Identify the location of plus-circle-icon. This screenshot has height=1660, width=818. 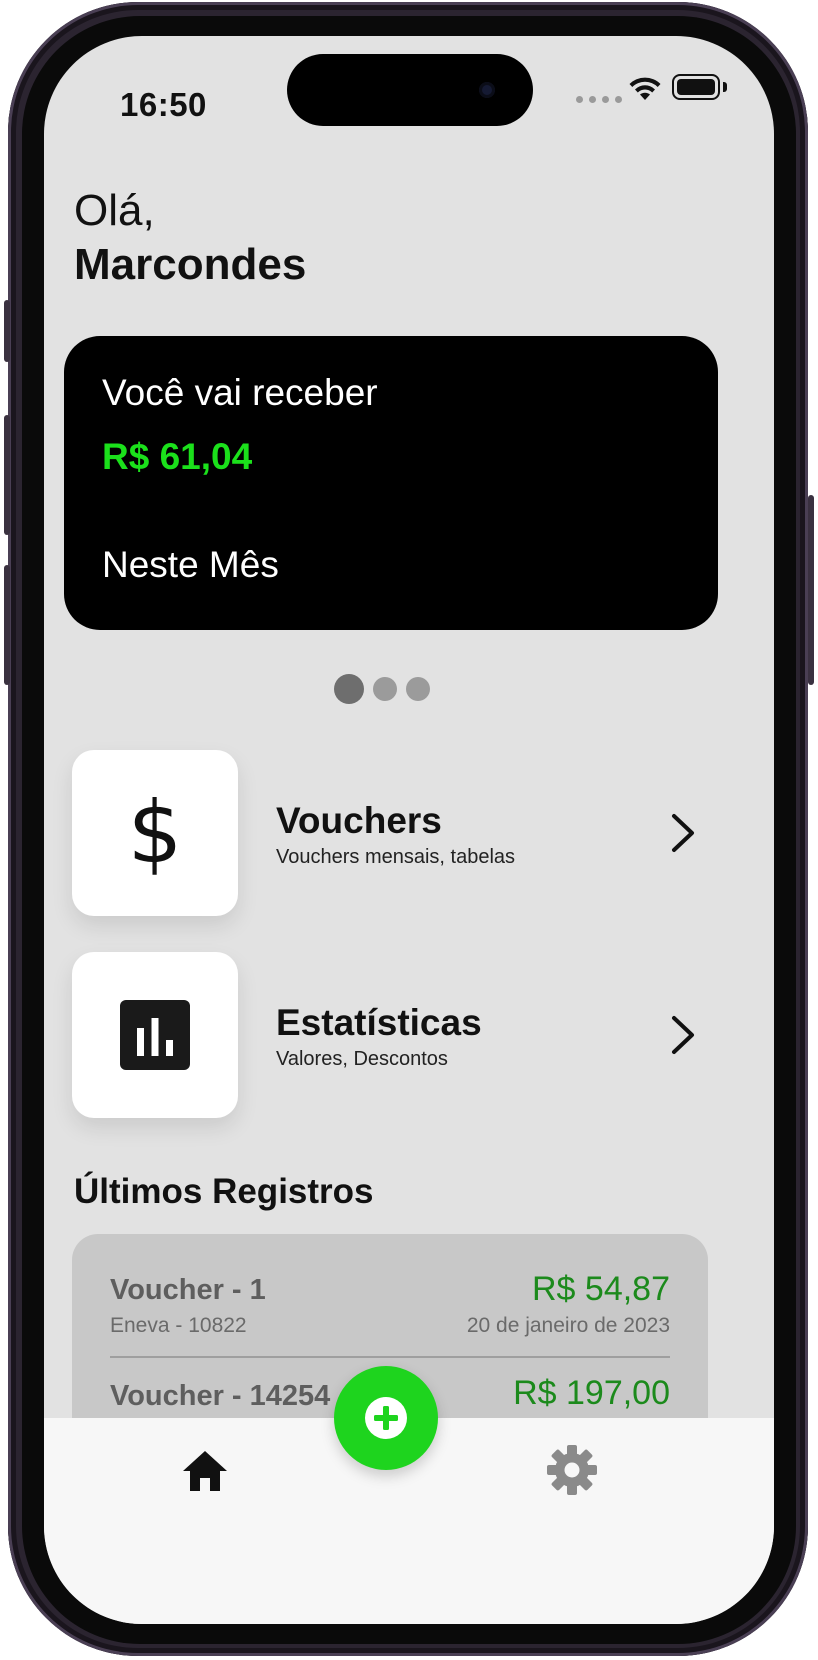
(386, 1418).